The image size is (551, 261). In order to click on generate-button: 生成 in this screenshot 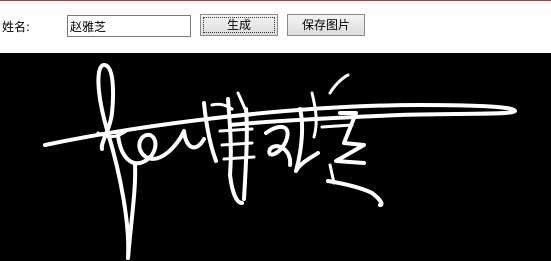, I will do `click(239, 25)`.